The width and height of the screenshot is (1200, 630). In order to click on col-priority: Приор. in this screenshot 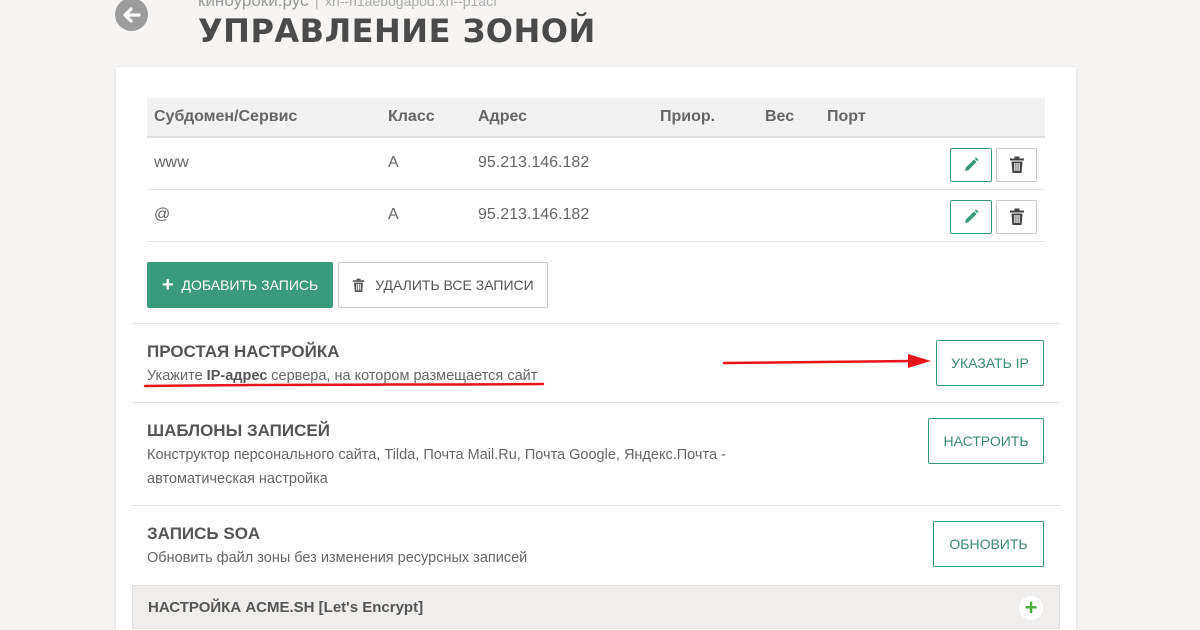, I will do `click(688, 116)`.